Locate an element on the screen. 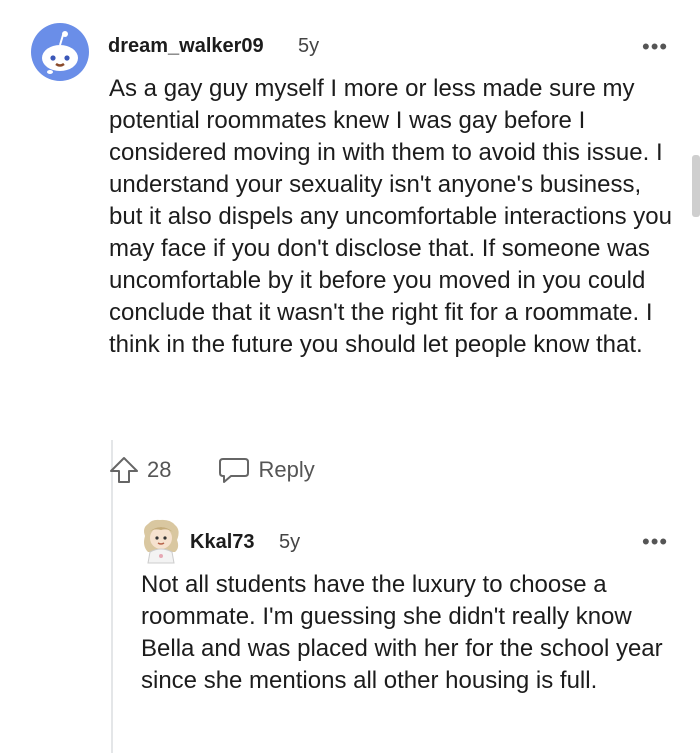 The image size is (700, 753). upvote-button: 28 is located at coordinates (139, 470).